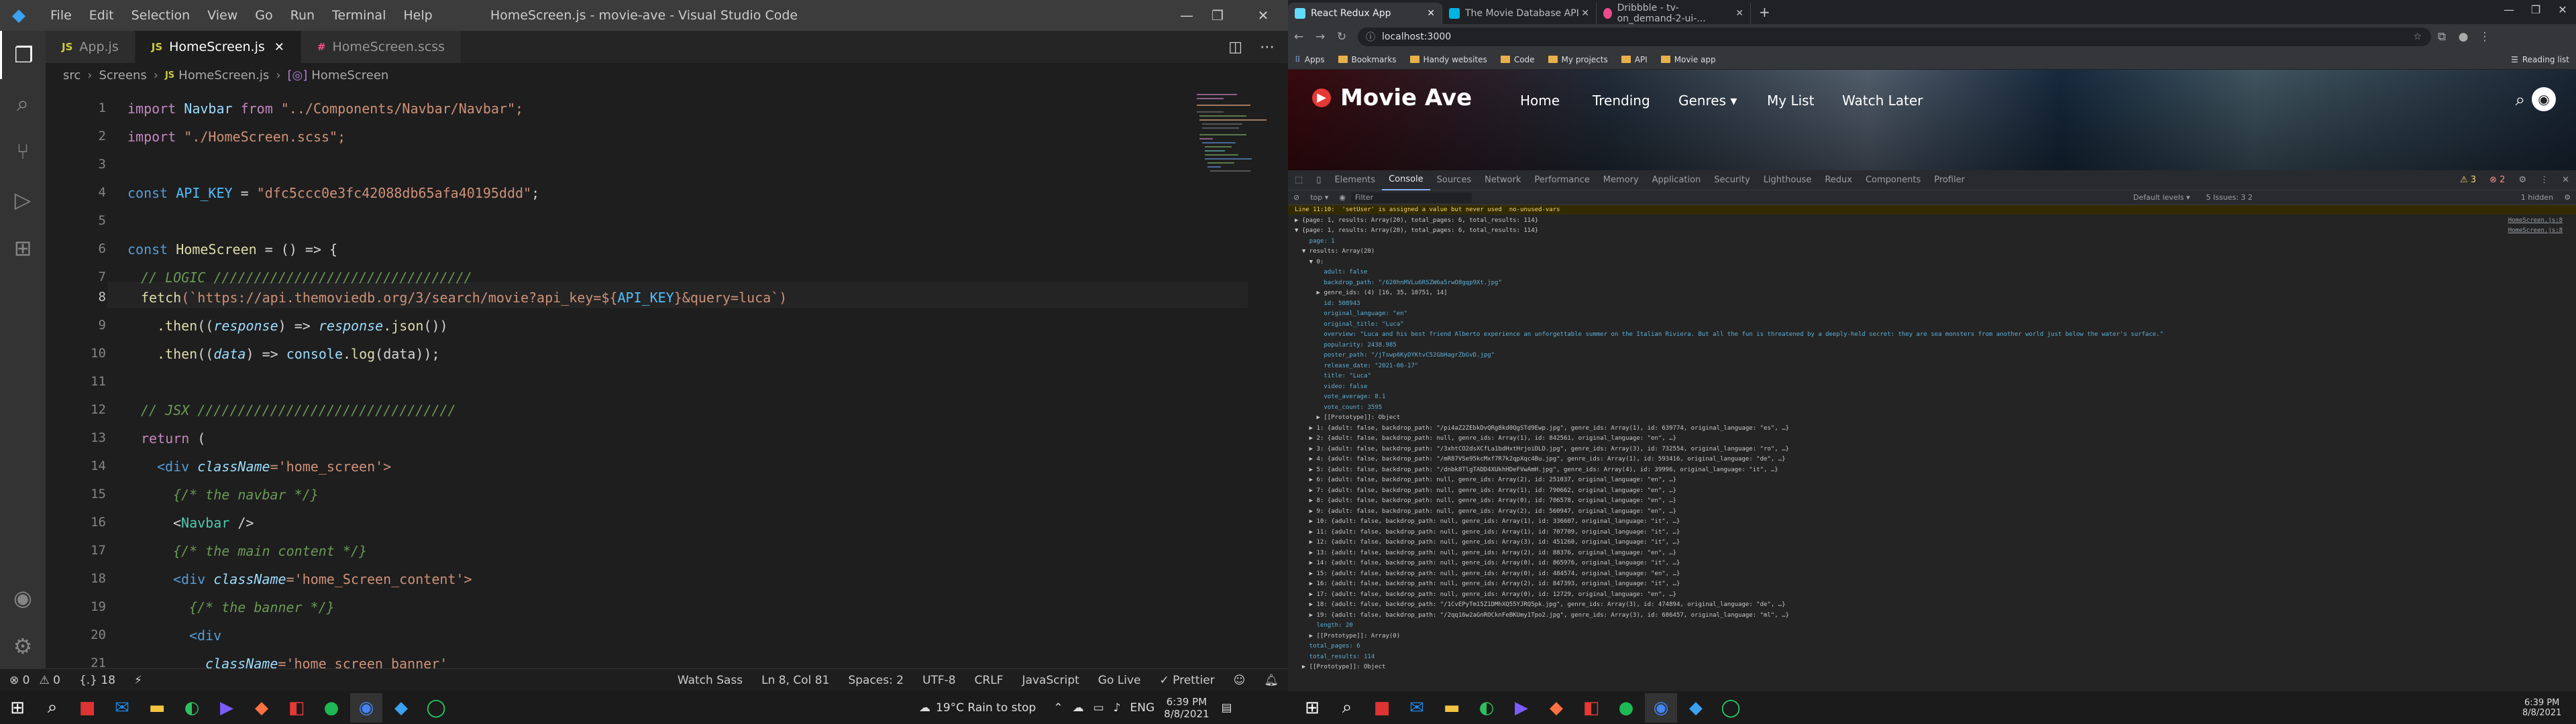 The height and width of the screenshot is (724, 2576). Describe the element at coordinates (91, 47) in the screenshot. I see `tab-app-js: JS App.js` at that location.